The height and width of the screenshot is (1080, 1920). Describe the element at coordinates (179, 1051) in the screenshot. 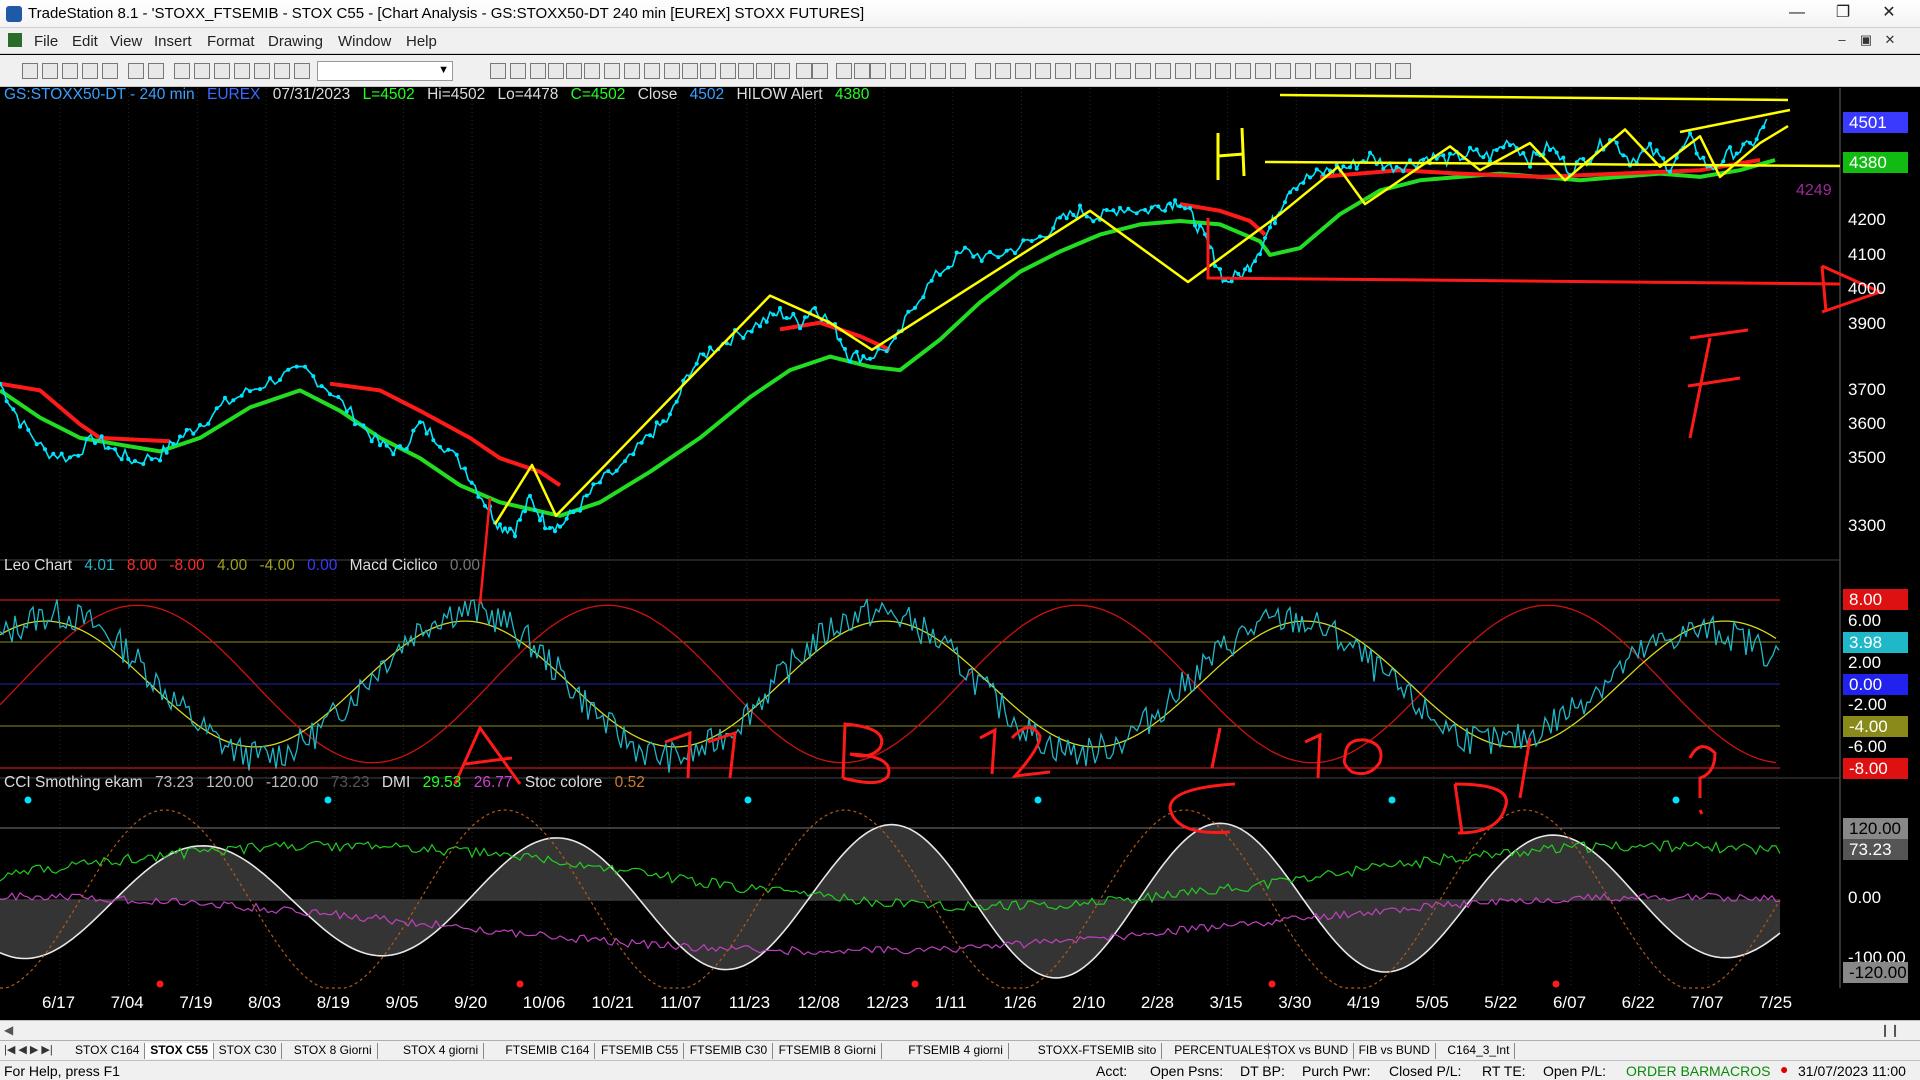

I see `tab-1: STOX C55` at that location.